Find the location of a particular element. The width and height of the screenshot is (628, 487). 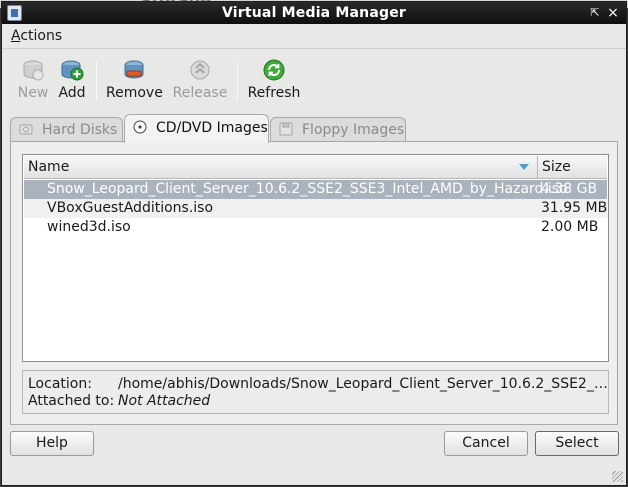

list-item: wined3d.iso 2.00 MB is located at coordinates (315, 227).